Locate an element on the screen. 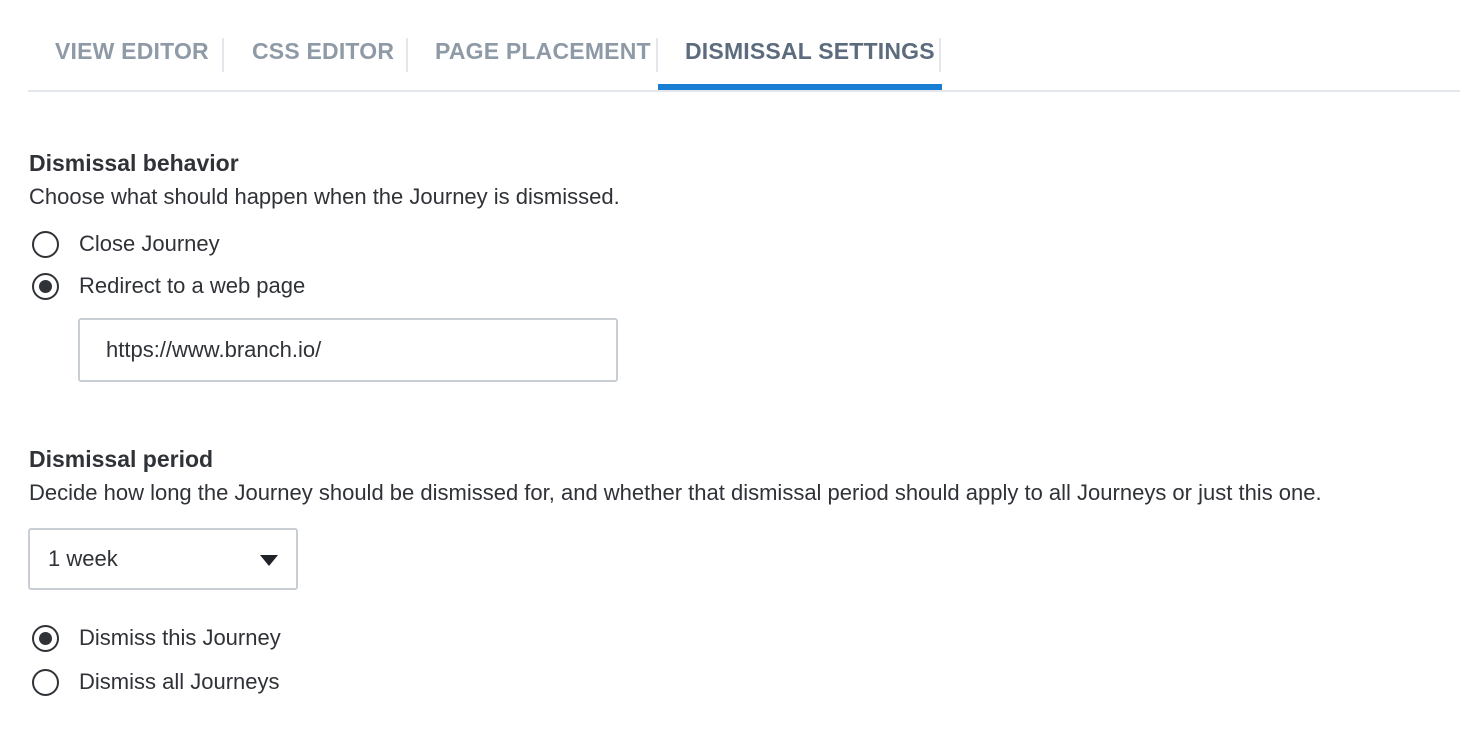 Image resolution: width=1460 pixels, height=730 pixels. tab-view-editor: VIEW EDITOR is located at coordinates (132, 55).